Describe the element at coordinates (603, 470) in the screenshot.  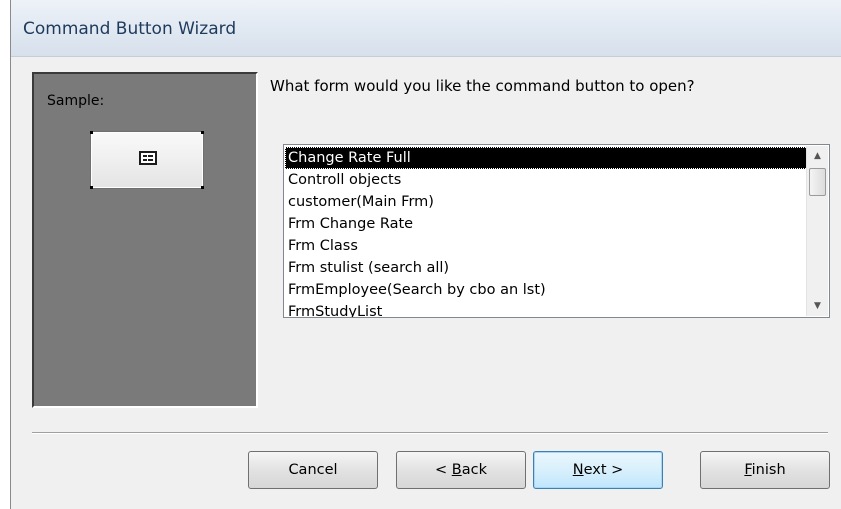
I see `next-button-label: ext >` at that location.